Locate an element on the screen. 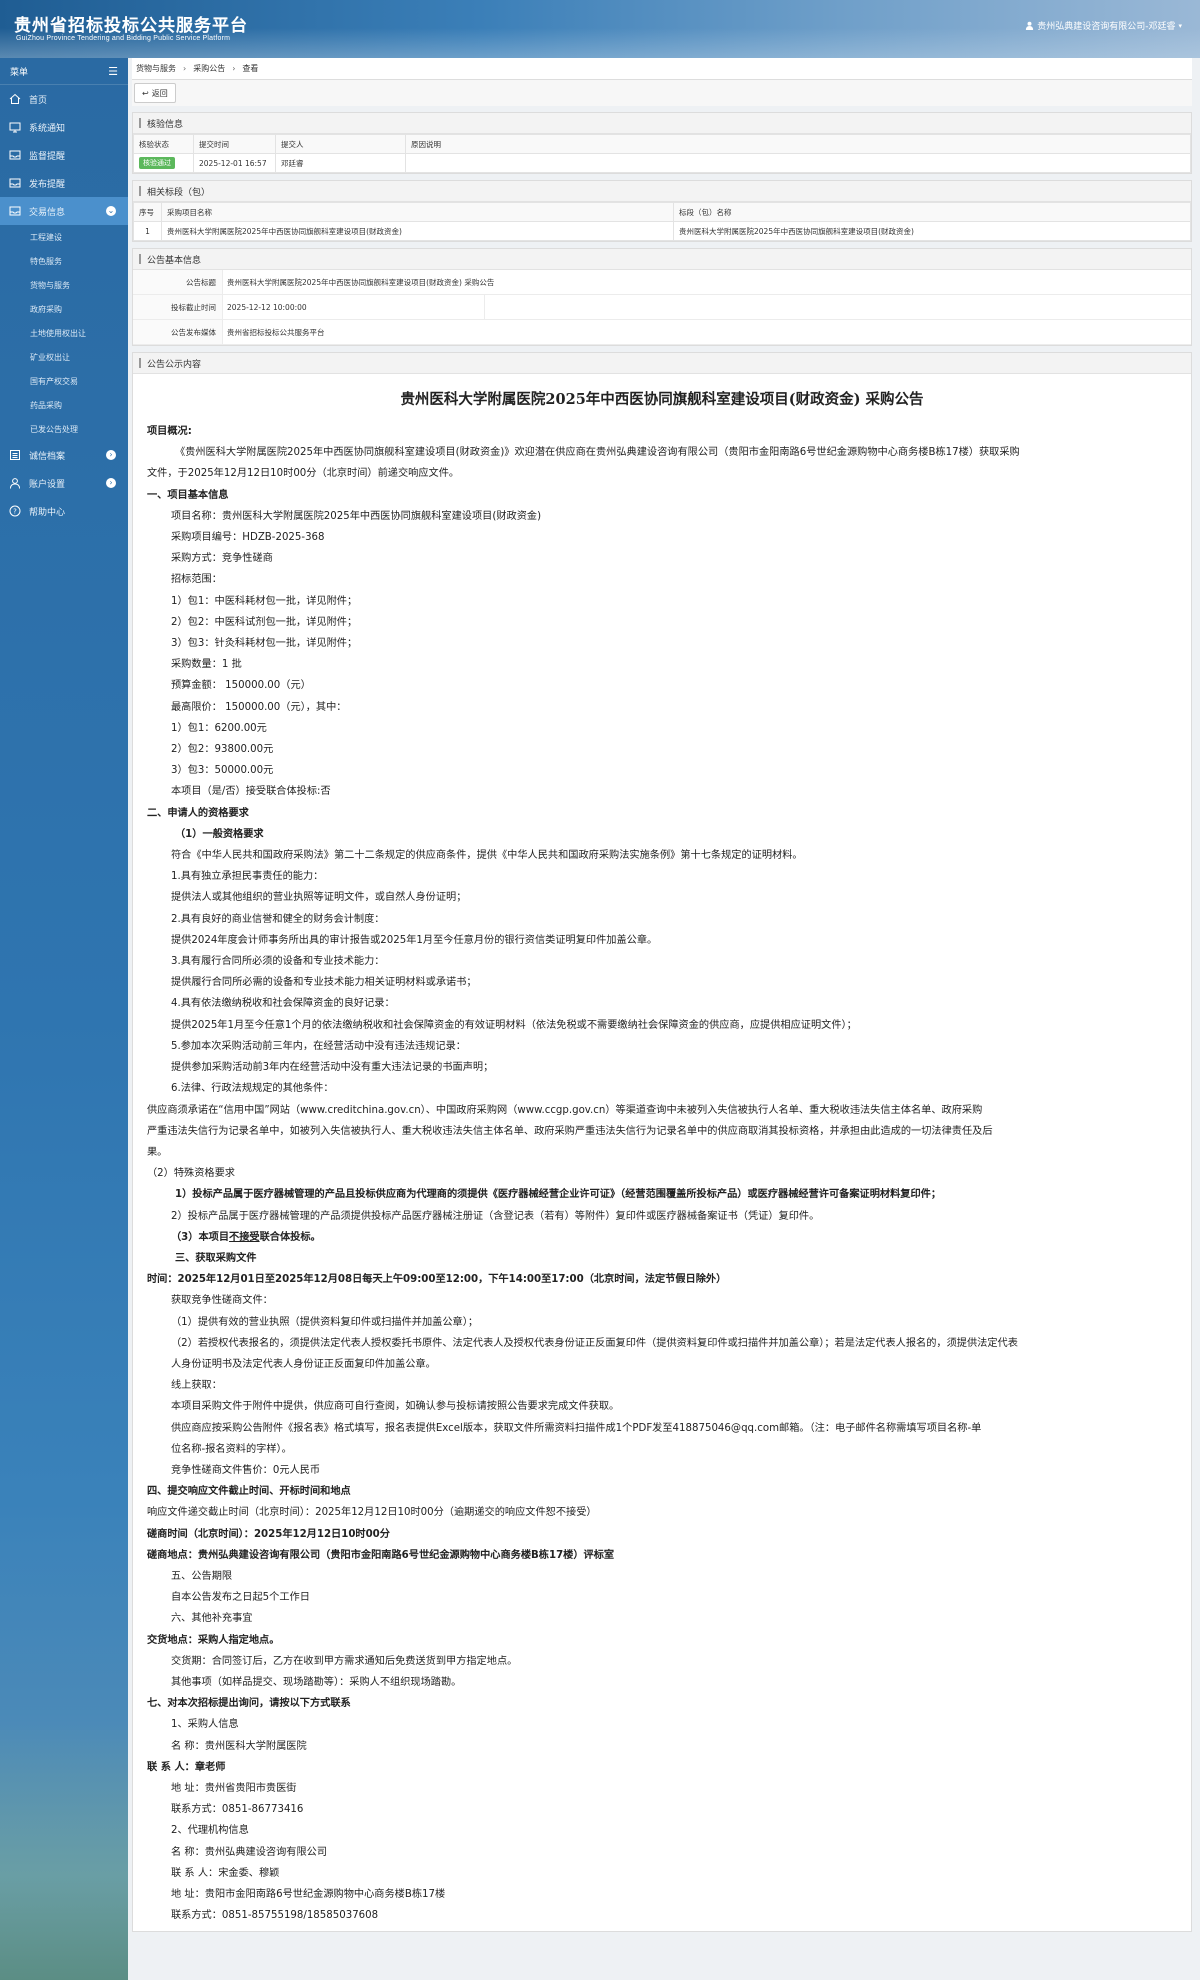 This screenshot has width=1200, height=1980. sidebar-item-label: 账户设置 is located at coordinates (47, 484).